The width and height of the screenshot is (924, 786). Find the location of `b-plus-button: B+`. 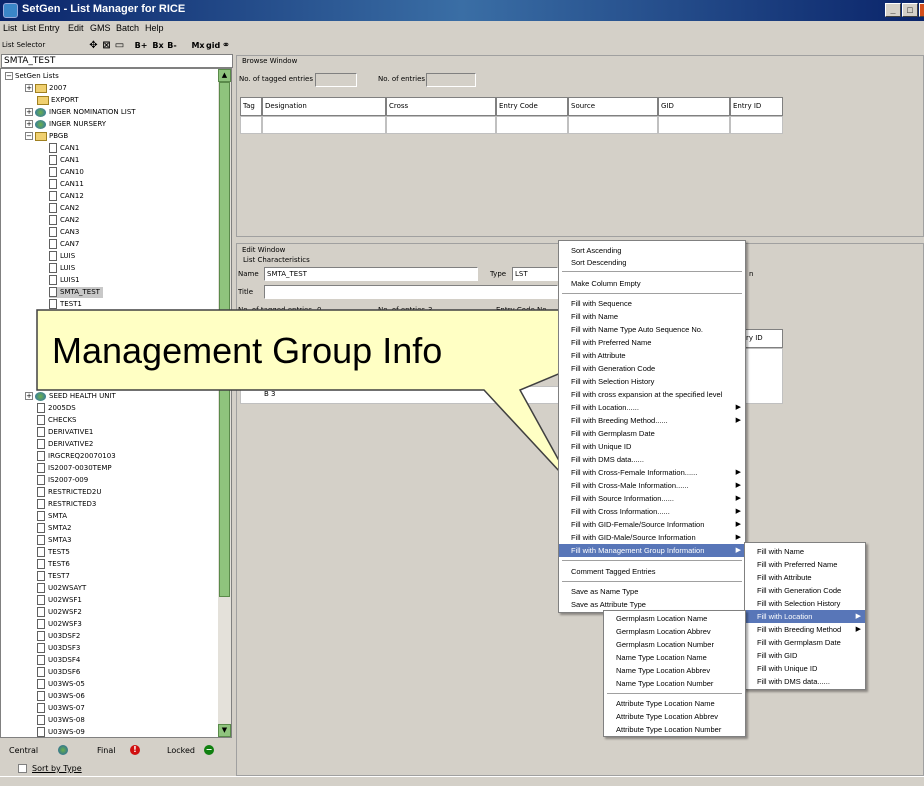

b-plus-button: B+ is located at coordinates (141, 45).